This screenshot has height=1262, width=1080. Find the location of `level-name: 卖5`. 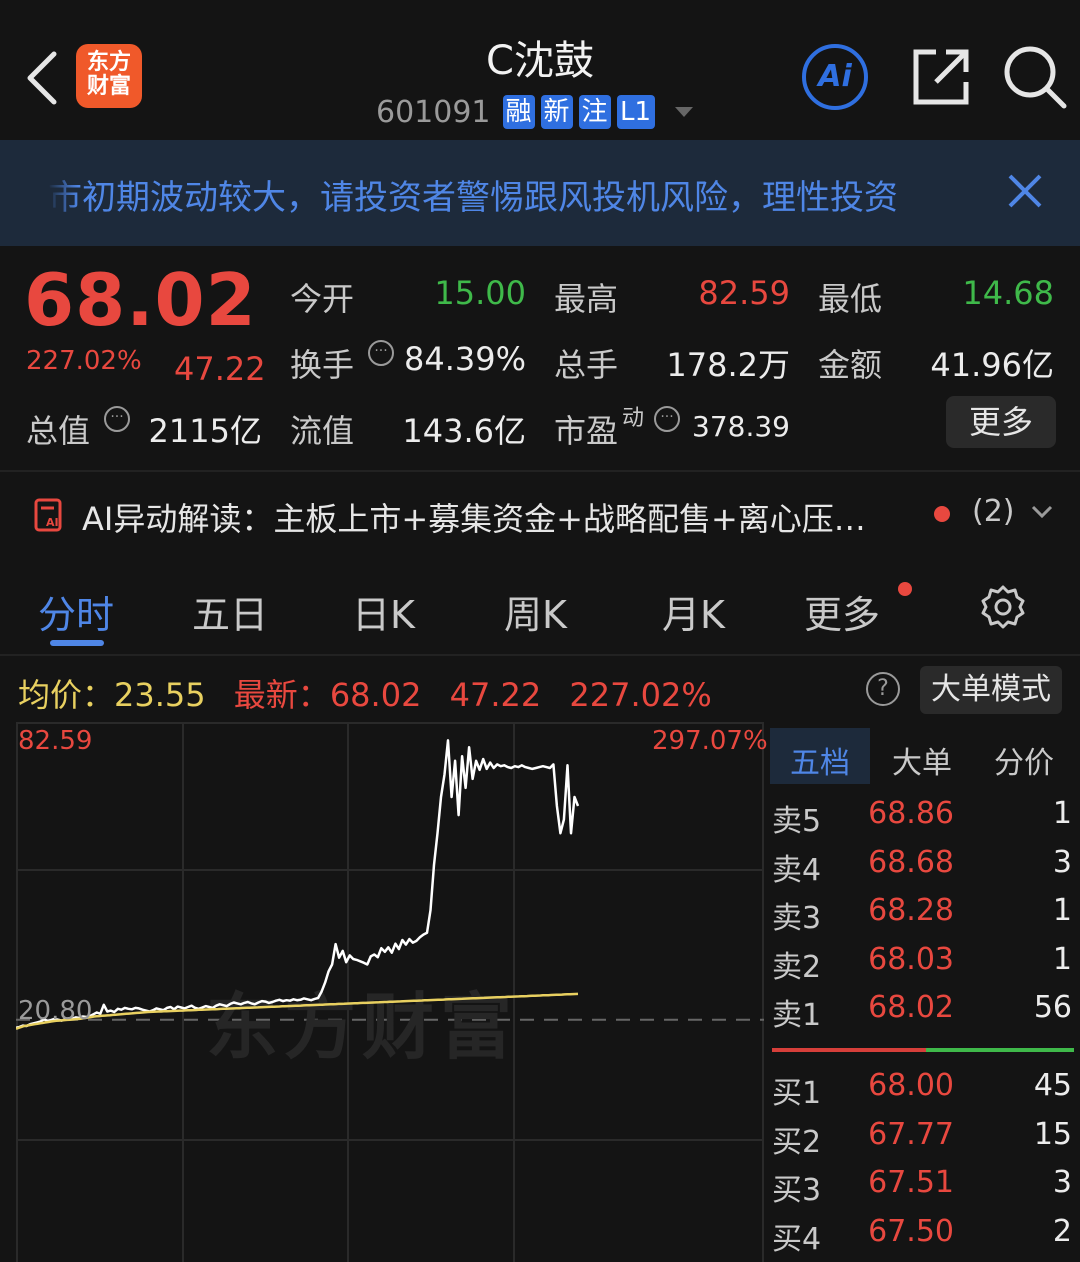

level-name: 卖5 is located at coordinates (797, 821).